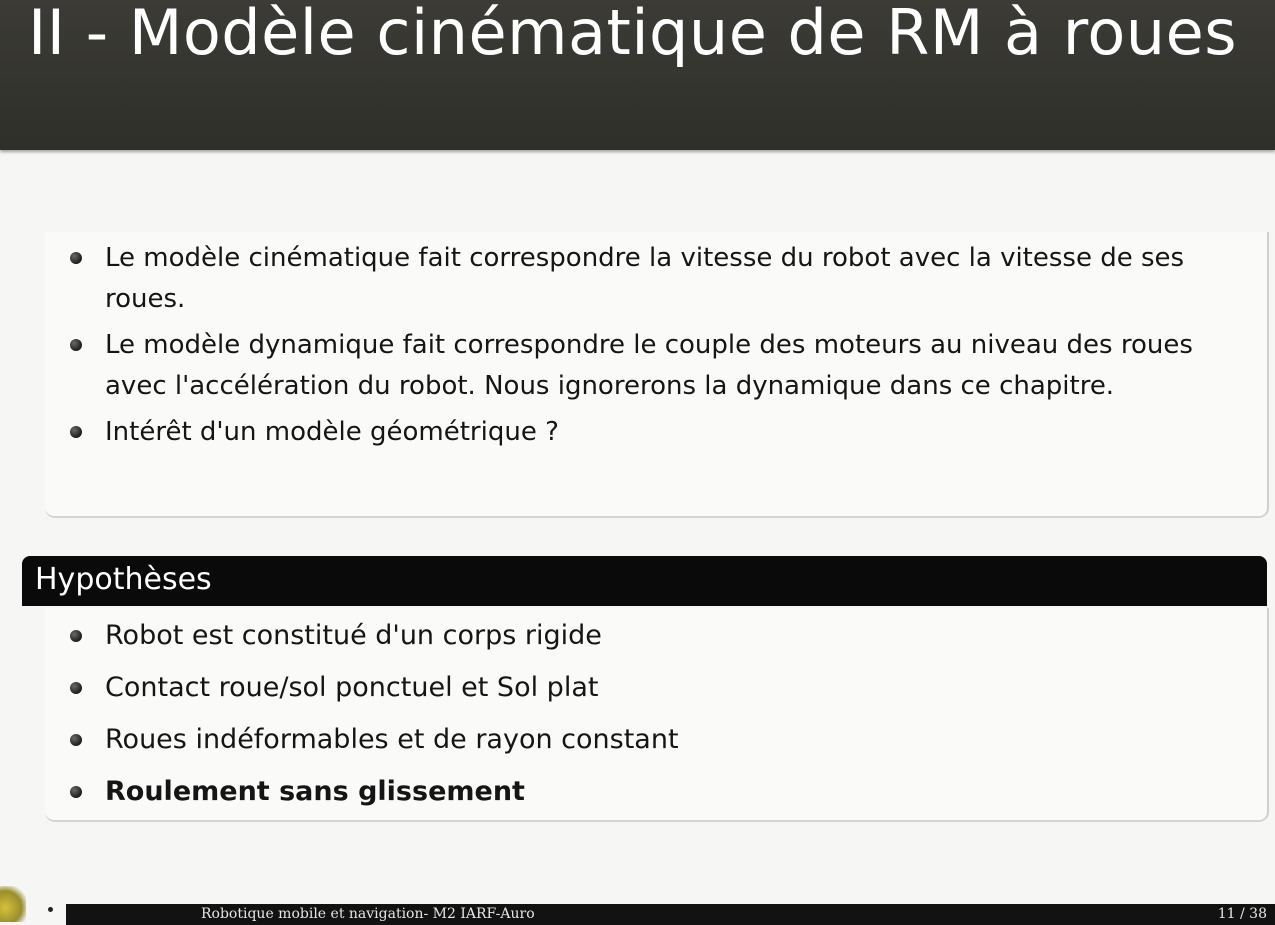  I want to click on list-item-text: Roulement sans glissement, so click(315, 791).